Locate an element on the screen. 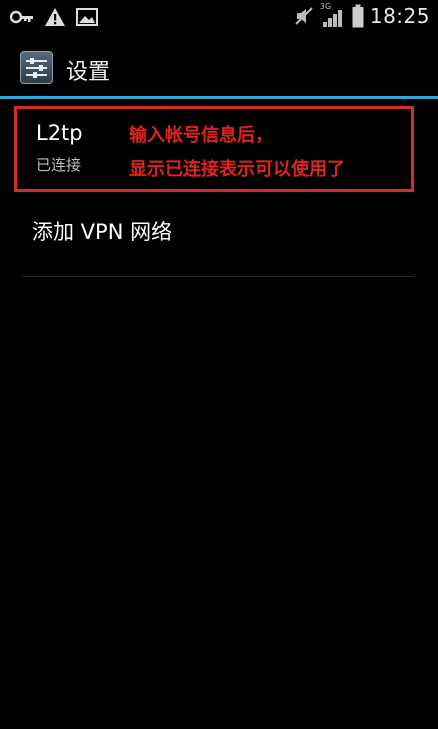 The width and height of the screenshot is (438, 729). clock: 18:25 is located at coordinates (399, 16).